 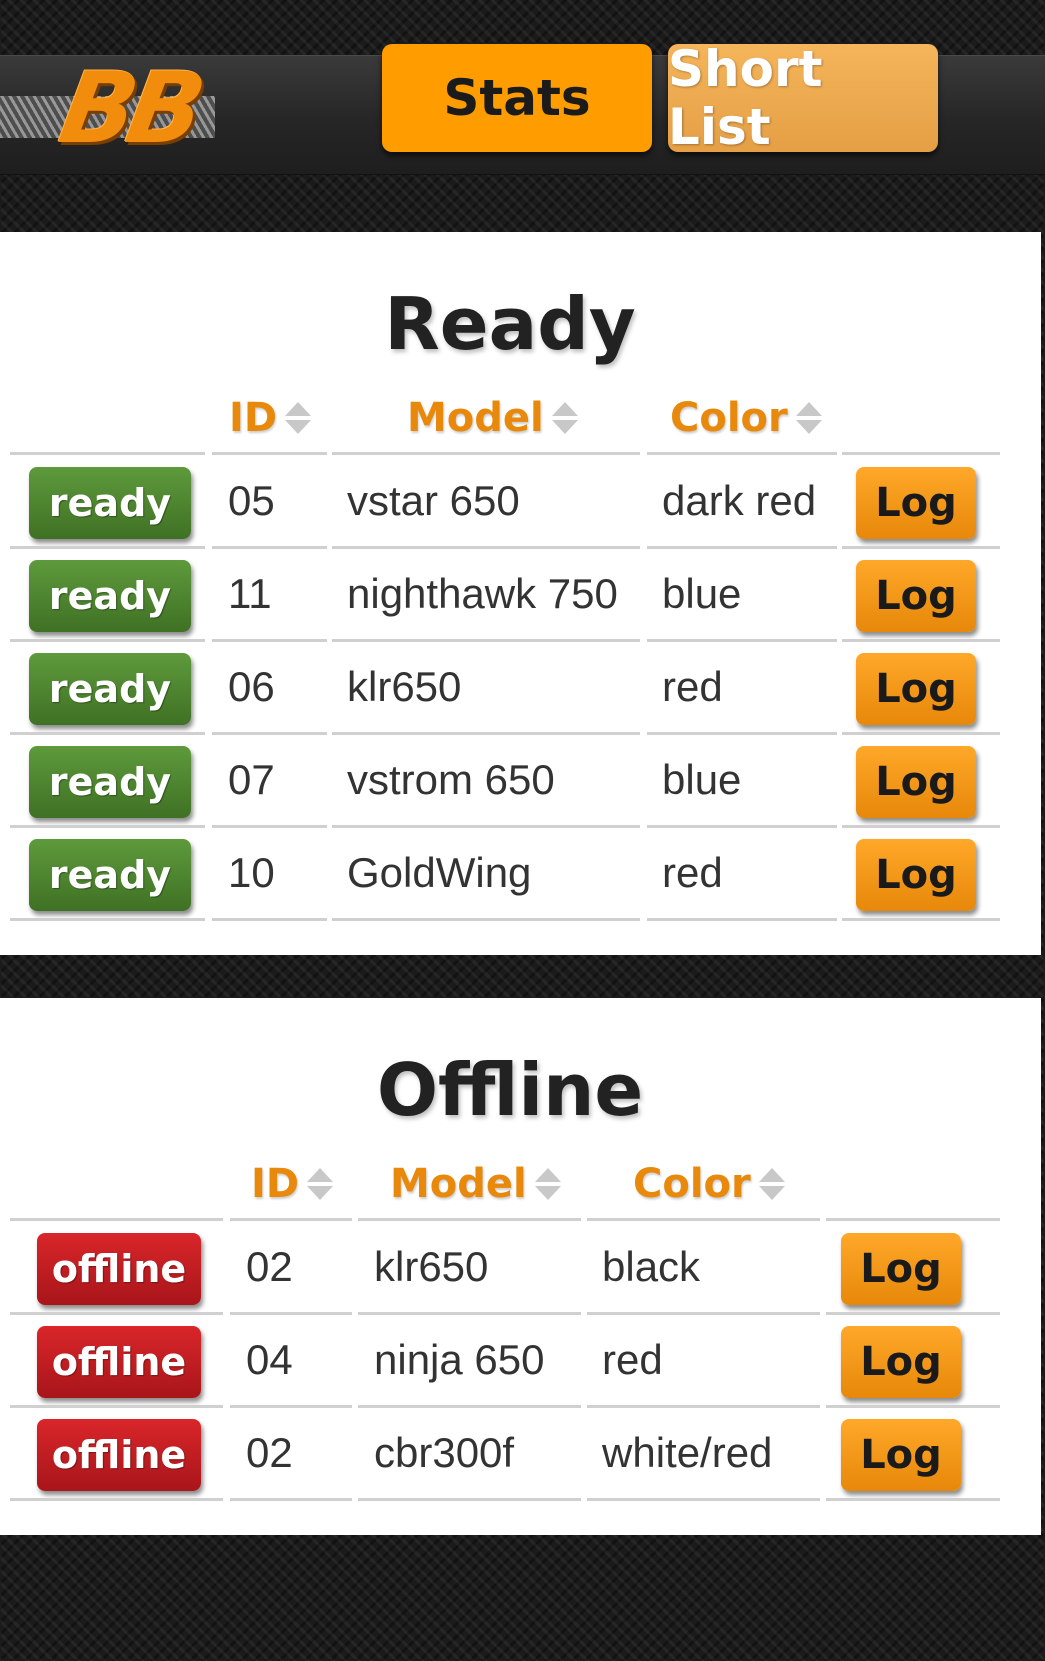 I want to click on offline-col-id-header: ID, so click(x=292, y=1184).